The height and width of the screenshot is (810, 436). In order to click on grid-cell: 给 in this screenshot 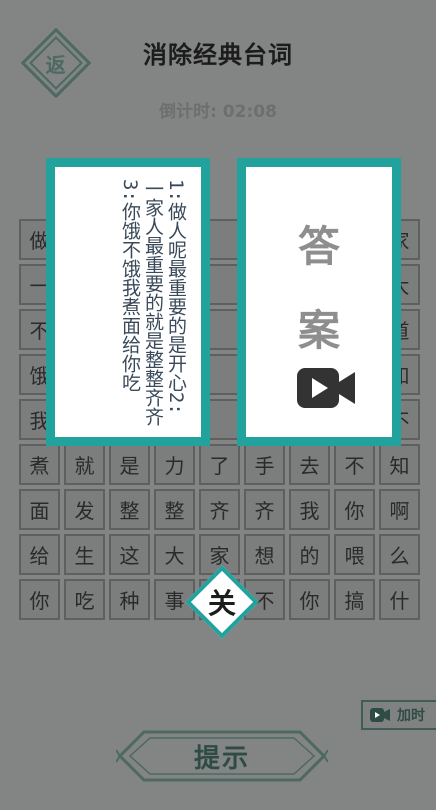, I will do `click(39, 554)`.